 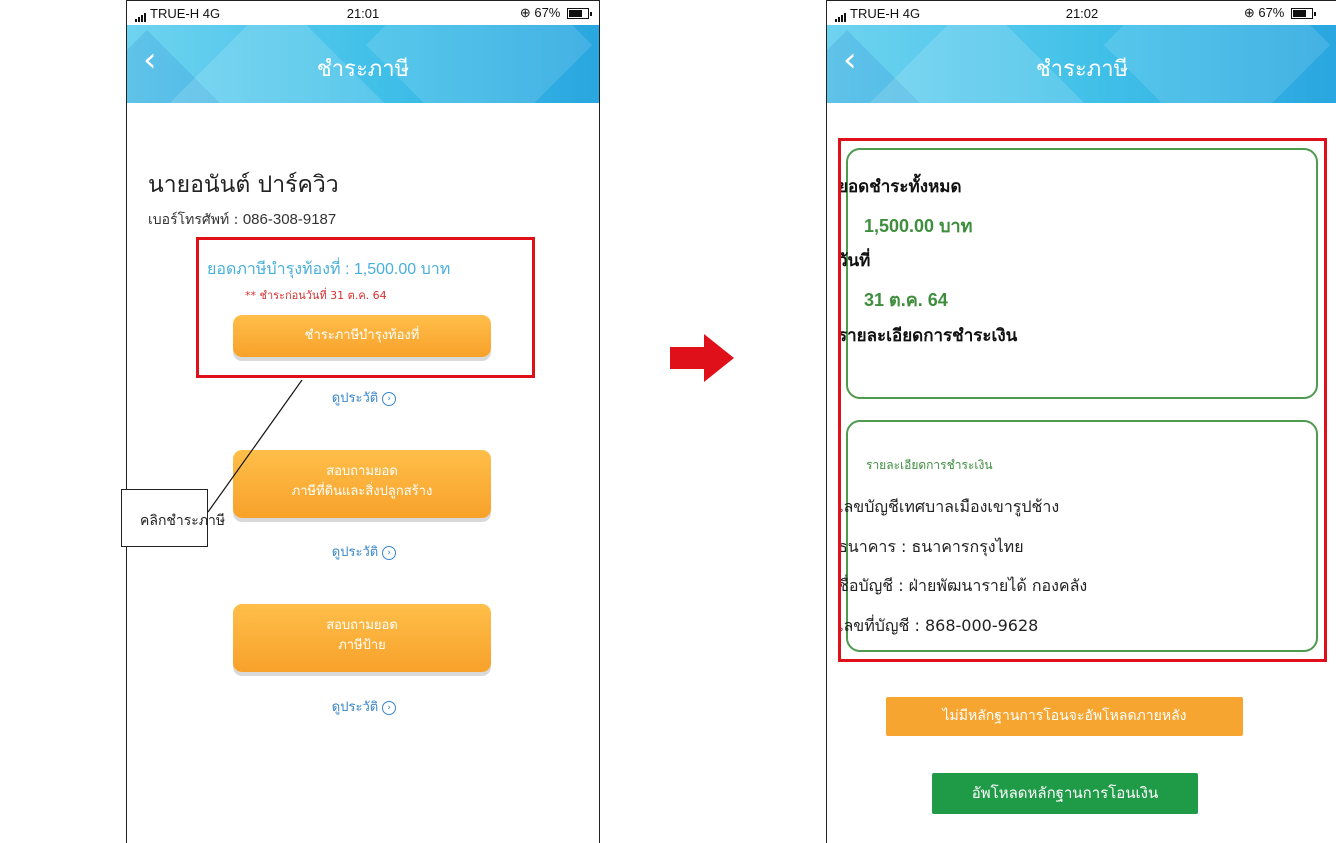 I want to click on tax-amount: ยอดภาษีบำรุงท้องที่ : 1,500.00 บาท, so click(x=329, y=269).